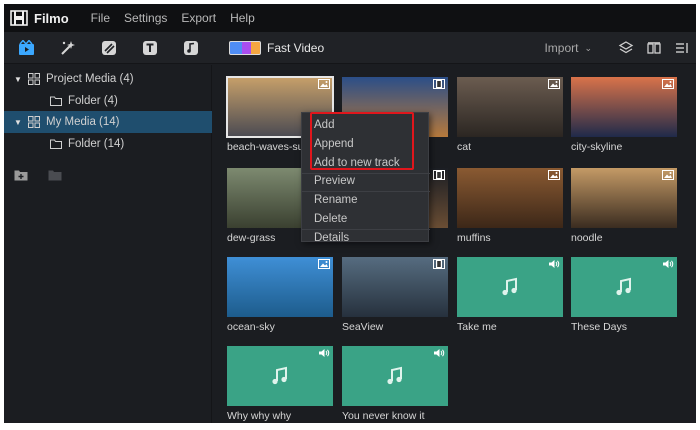 This screenshot has height=430, width=700. I want to click on menu-file: File, so click(100, 18).